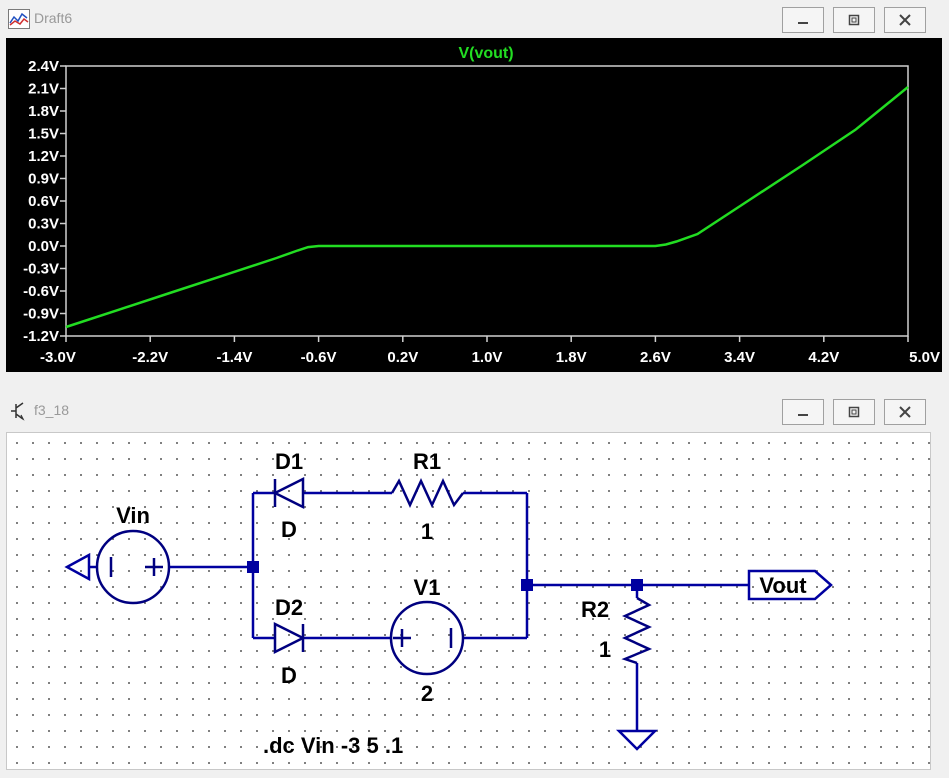 The image size is (949, 778). Describe the element at coordinates (43, 66) in the screenshot. I see `y-tick-label: 2.4V` at that location.